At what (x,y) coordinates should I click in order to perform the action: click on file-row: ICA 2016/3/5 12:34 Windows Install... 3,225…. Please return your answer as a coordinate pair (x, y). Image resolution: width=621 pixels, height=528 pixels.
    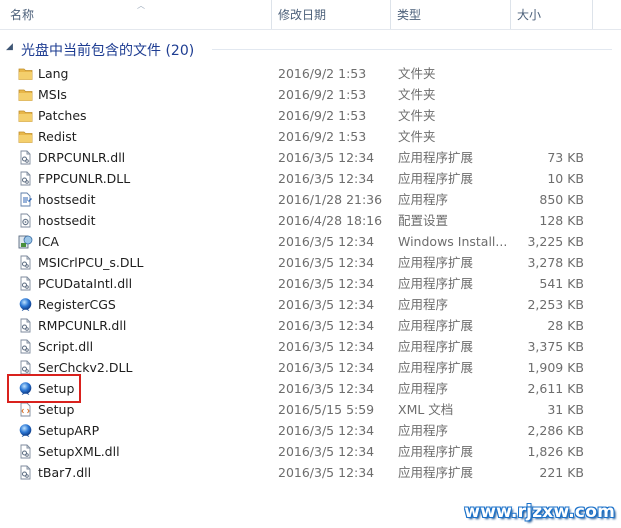
    Looking at the image, I should click on (310, 241).